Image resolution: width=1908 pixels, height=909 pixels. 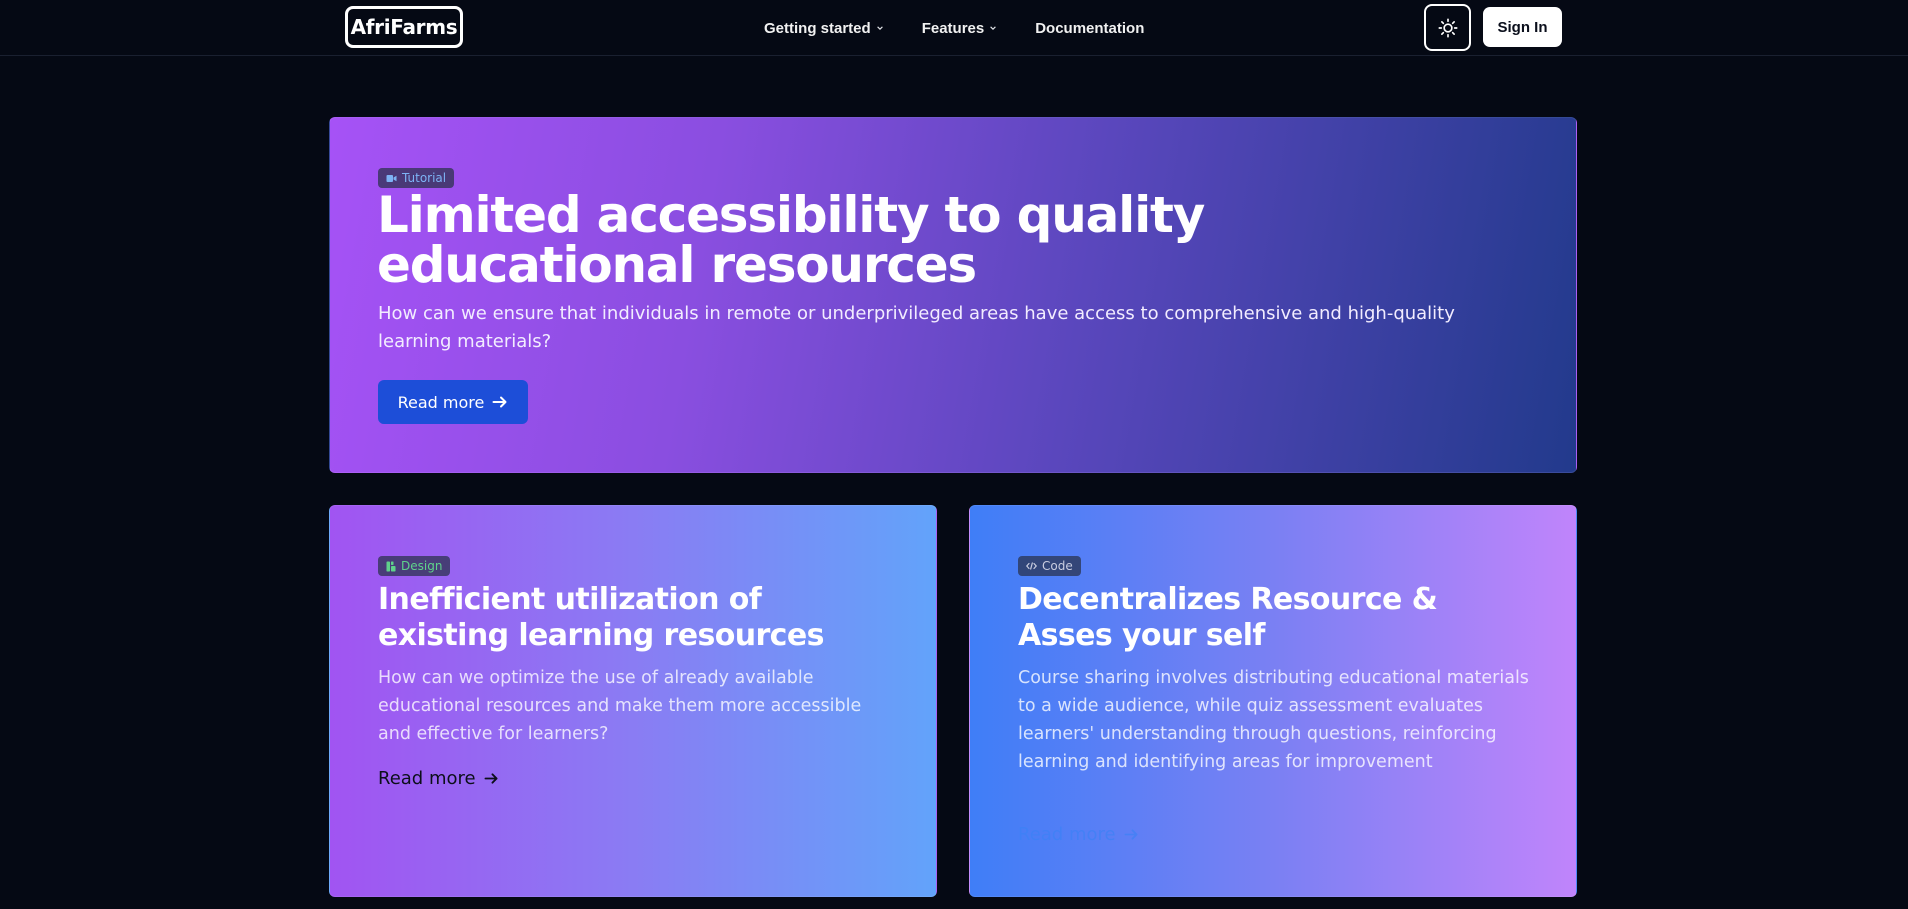 I want to click on design-icon, so click(x=391, y=566).